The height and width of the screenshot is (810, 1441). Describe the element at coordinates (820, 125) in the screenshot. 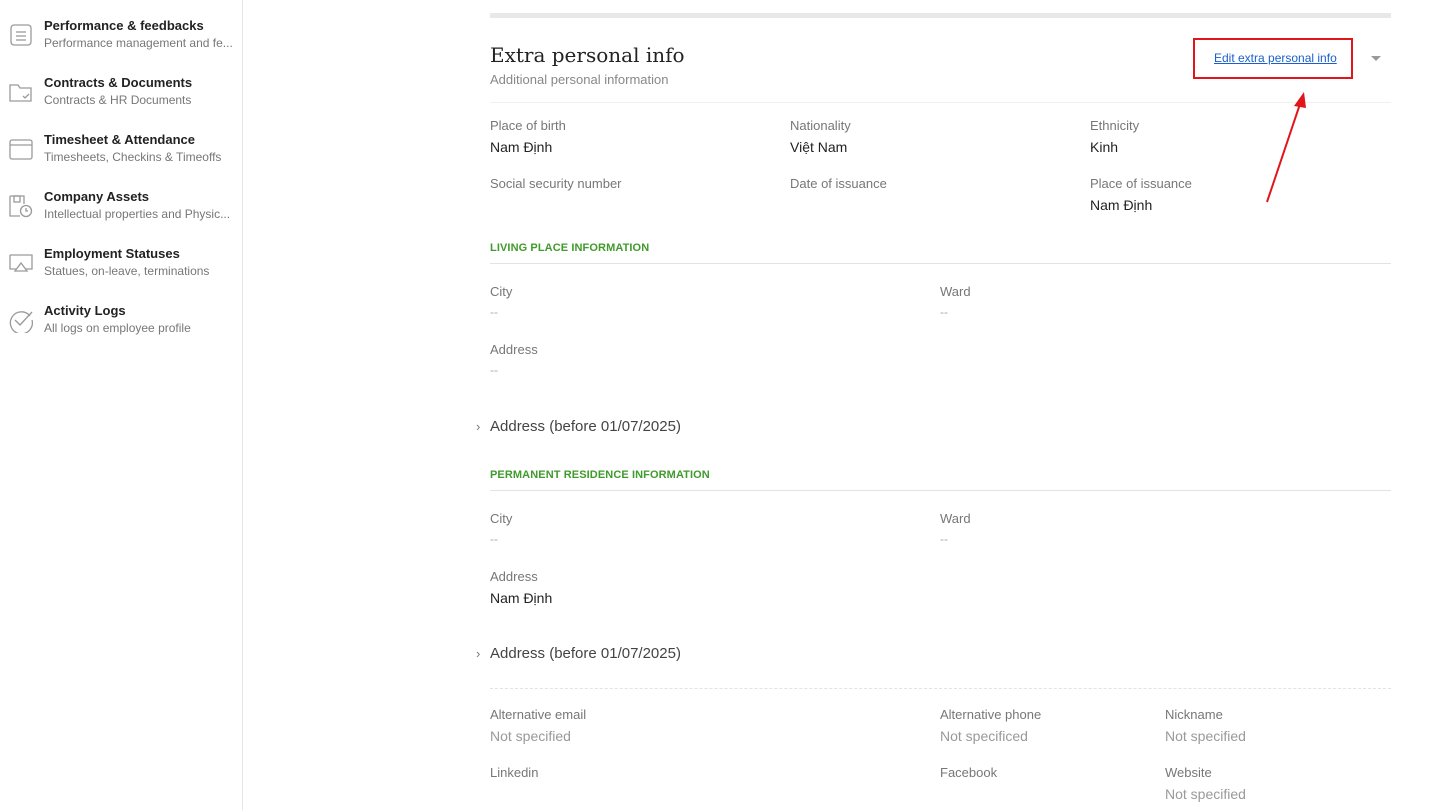

I see `field-label: Nationality` at that location.